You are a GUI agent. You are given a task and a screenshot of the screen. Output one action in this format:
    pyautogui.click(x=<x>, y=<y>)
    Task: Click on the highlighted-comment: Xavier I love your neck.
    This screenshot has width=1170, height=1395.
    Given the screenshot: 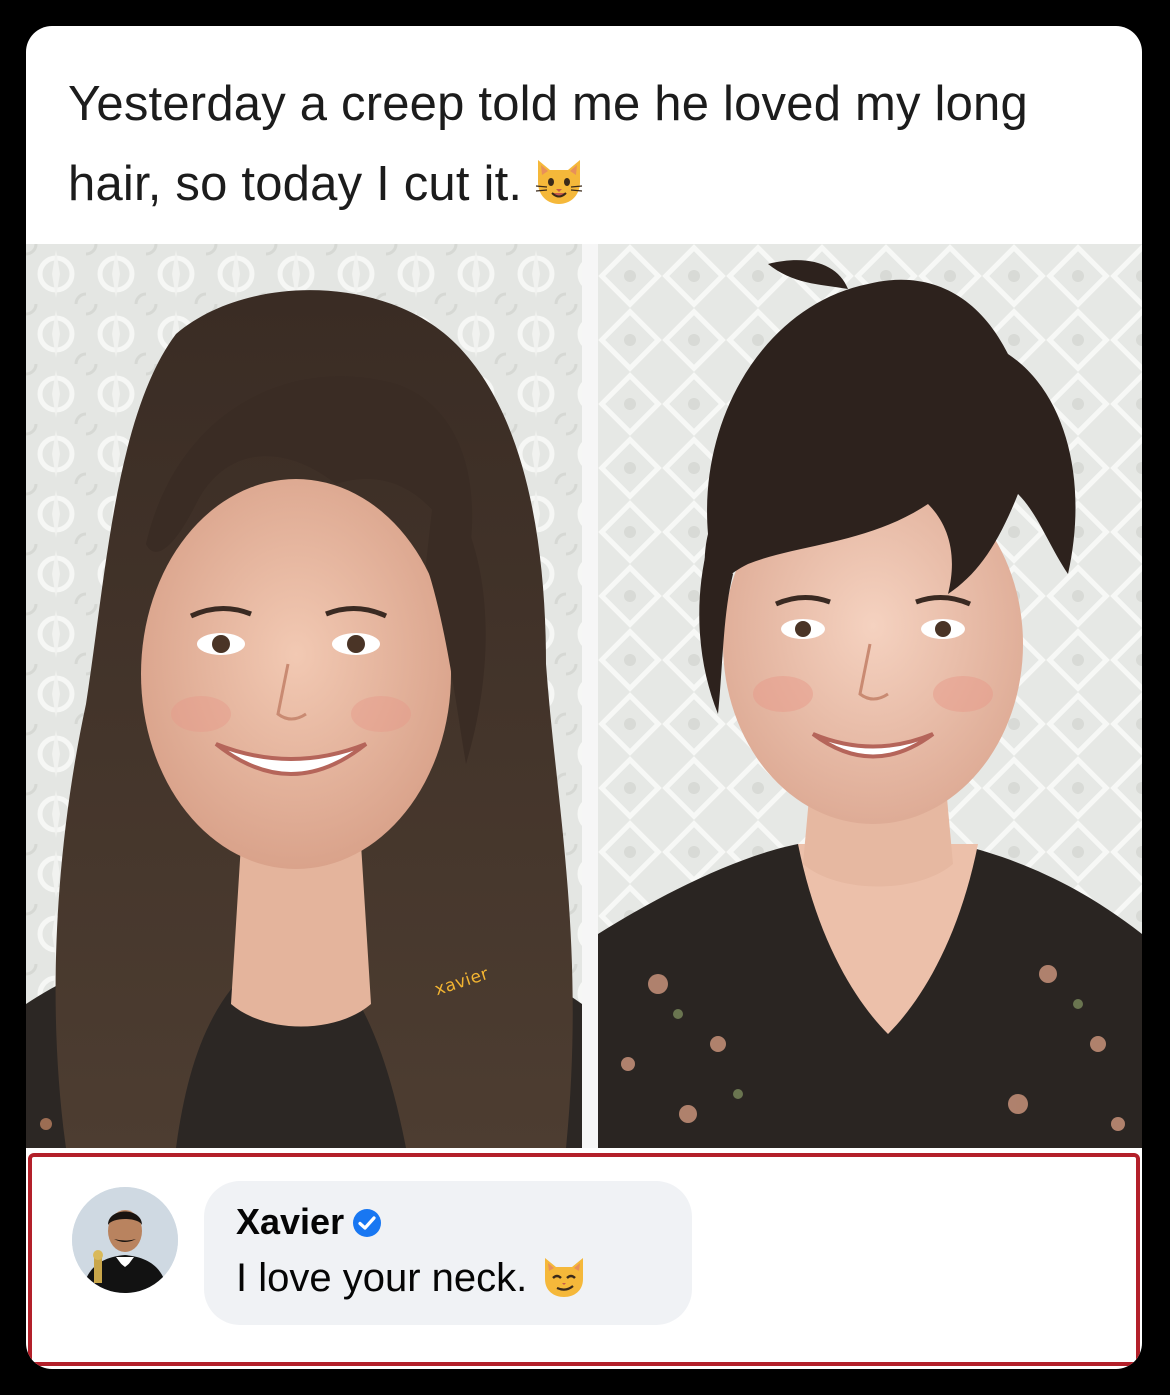 What is the action you would take?
    pyautogui.click(x=584, y=1259)
    